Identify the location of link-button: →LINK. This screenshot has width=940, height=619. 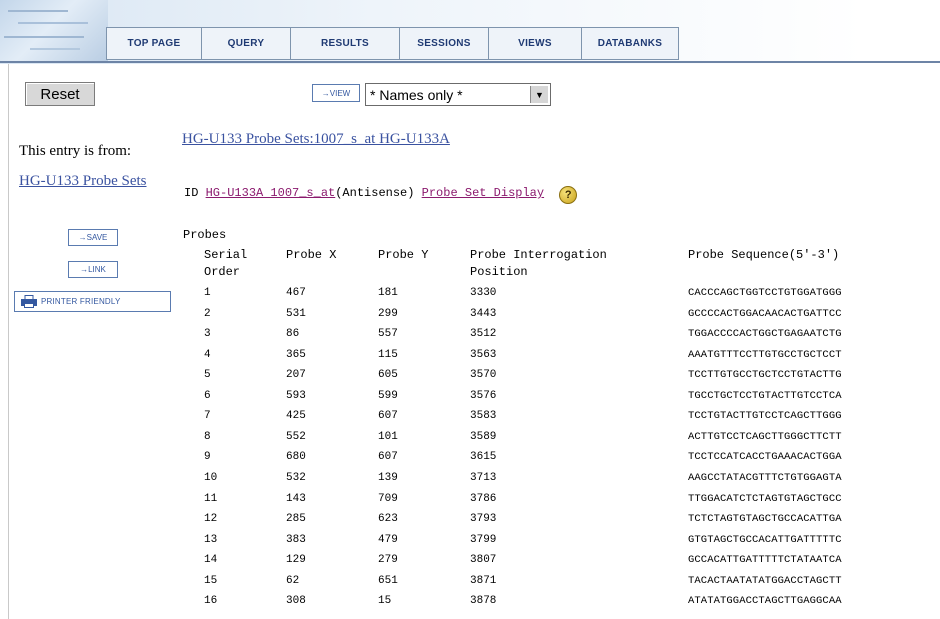
(93, 269).